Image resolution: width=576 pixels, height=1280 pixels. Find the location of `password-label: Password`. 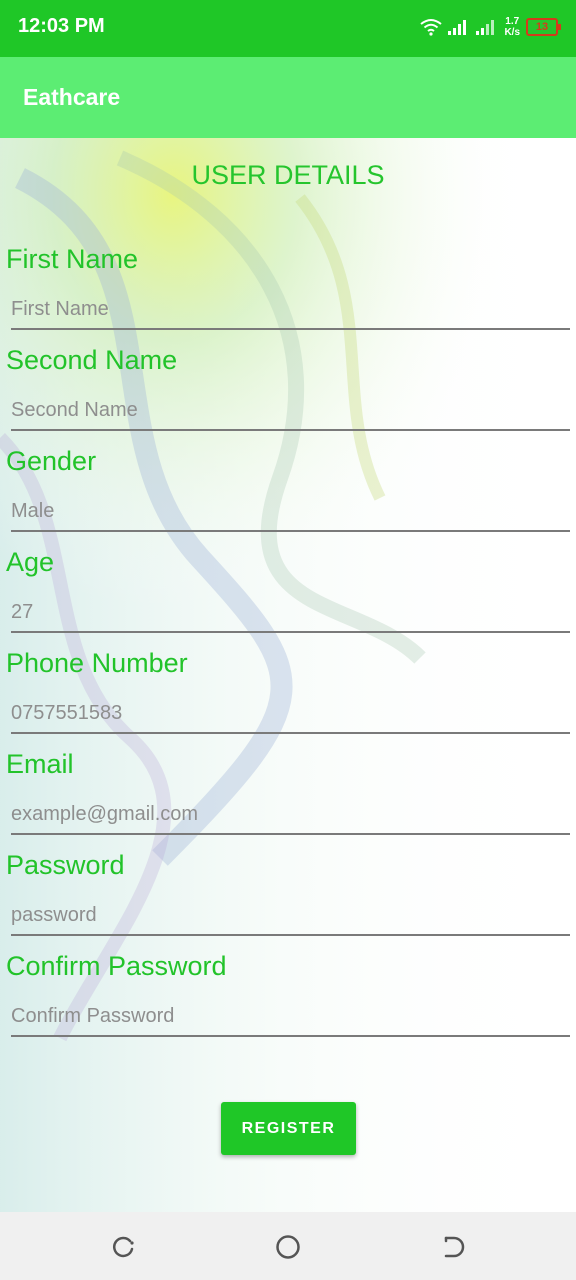

password-label: Password is located at coordinates (65, 865).